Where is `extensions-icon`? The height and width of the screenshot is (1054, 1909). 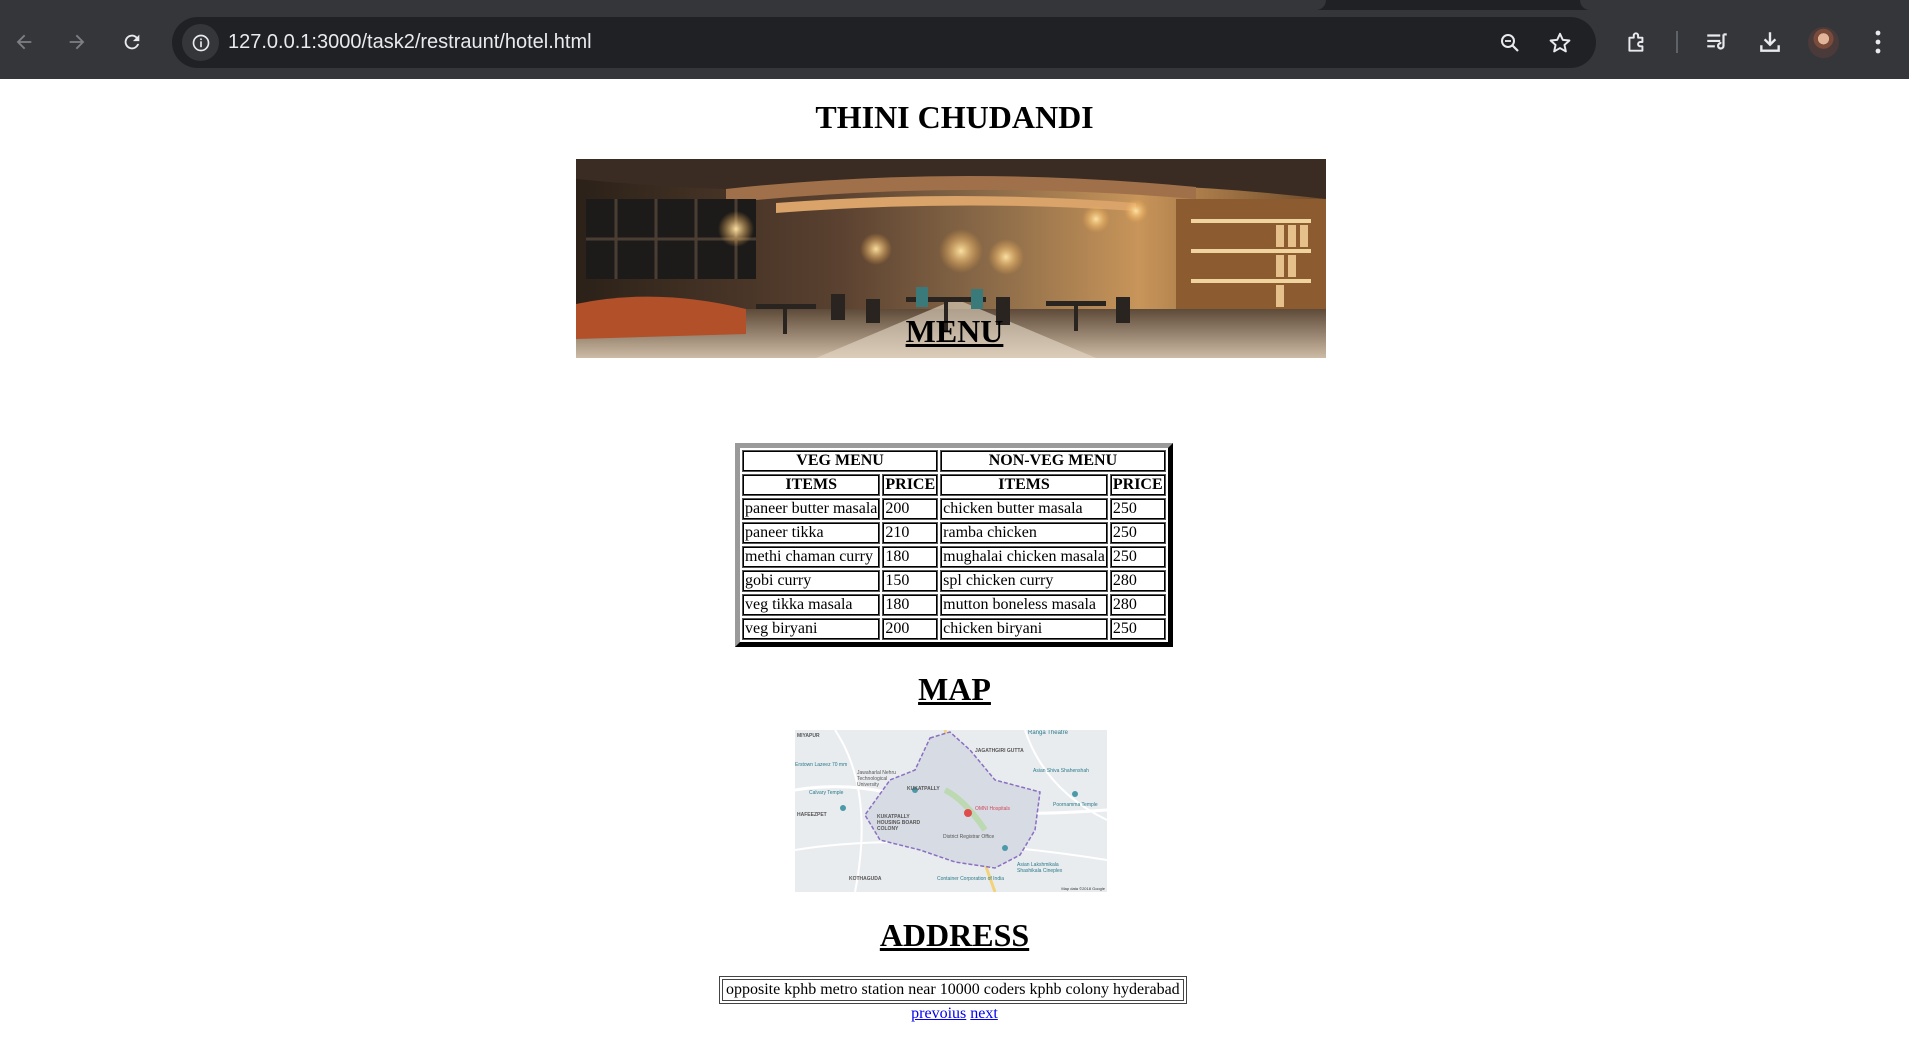
extensions-icon is located at coordinates (1636, 42).